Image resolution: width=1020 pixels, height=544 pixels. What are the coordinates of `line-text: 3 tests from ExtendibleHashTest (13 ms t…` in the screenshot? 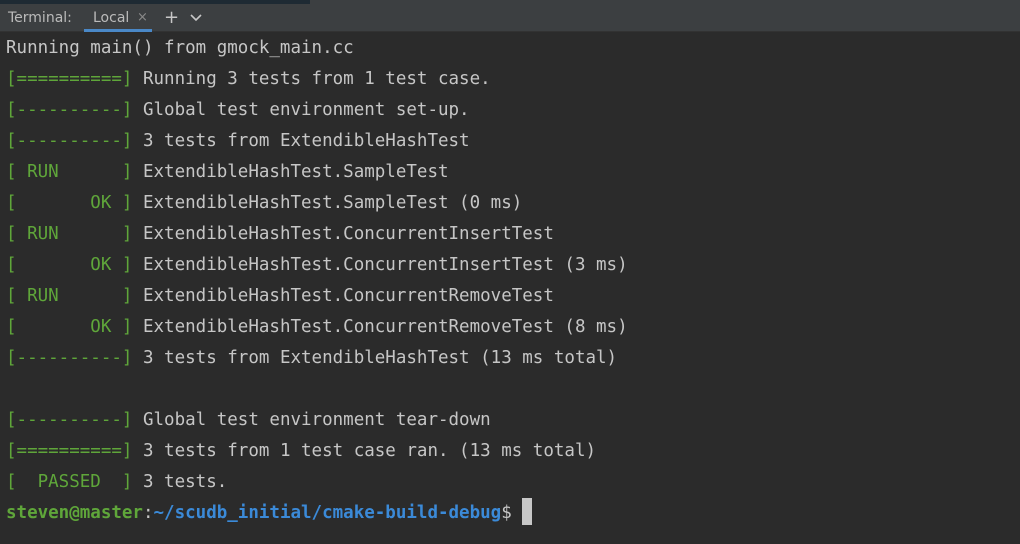 It's located at (375, 358).